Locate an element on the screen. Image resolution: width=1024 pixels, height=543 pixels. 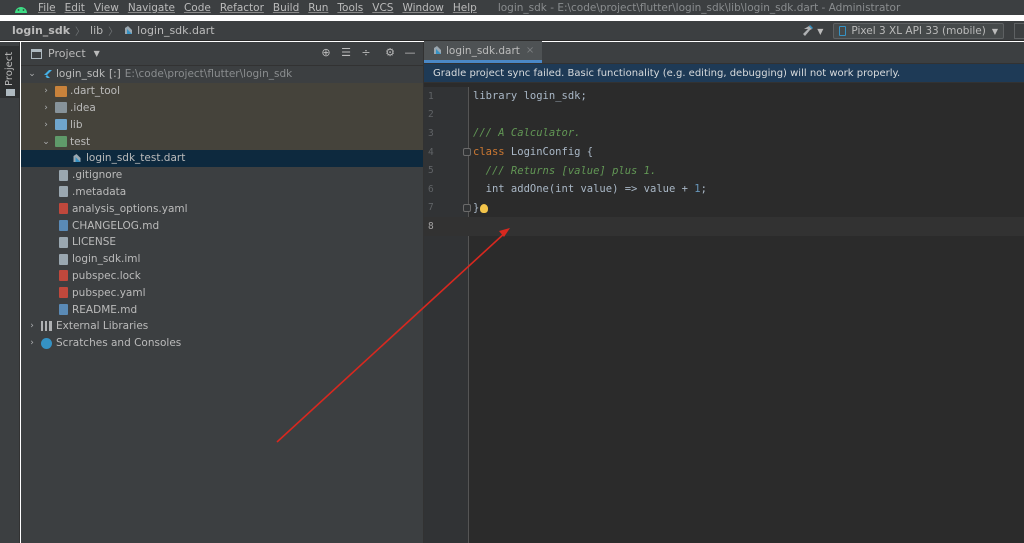
menu-help: Help is located at coordinates (465, 8).